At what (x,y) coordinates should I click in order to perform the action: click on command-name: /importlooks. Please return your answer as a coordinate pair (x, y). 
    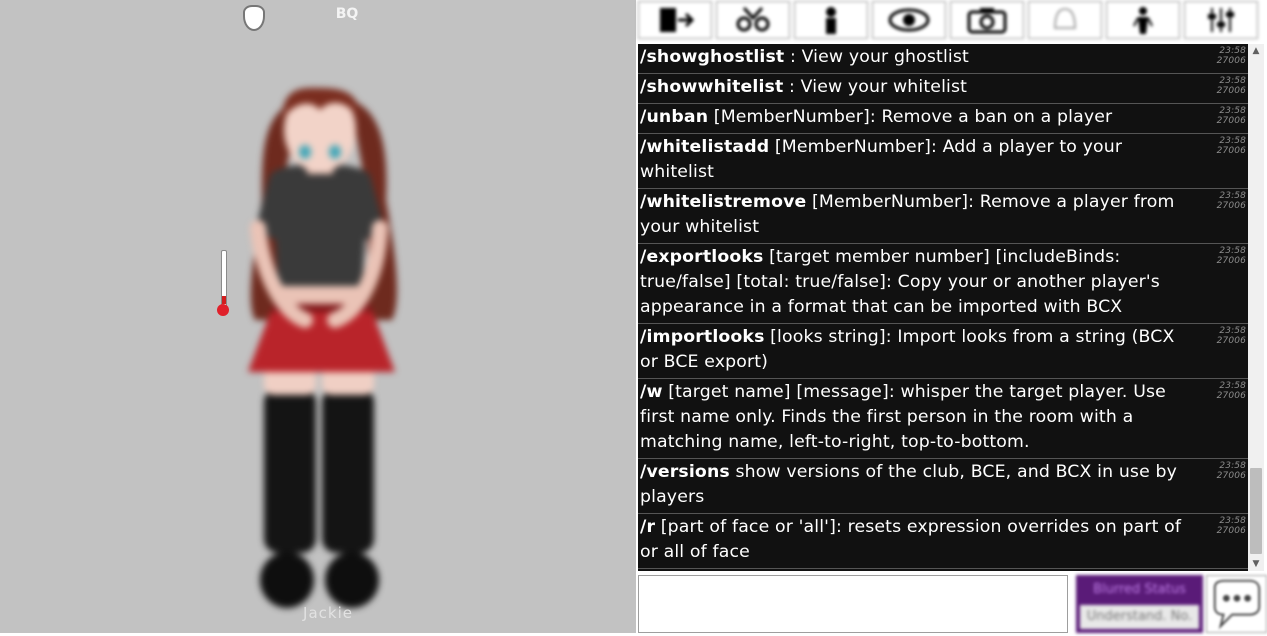
    Looking at the image, I should click on (702, 337).